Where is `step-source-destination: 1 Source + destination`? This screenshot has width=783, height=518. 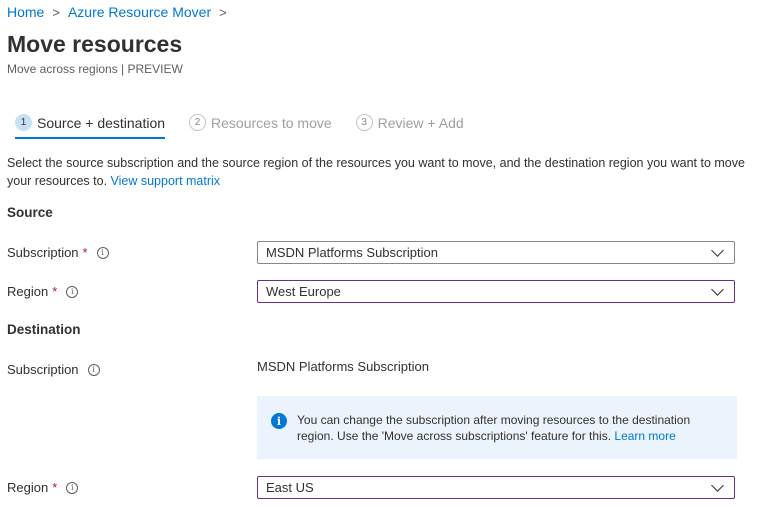
step-source-destination: 1 Source + destination is located at coordinates (90, 126).